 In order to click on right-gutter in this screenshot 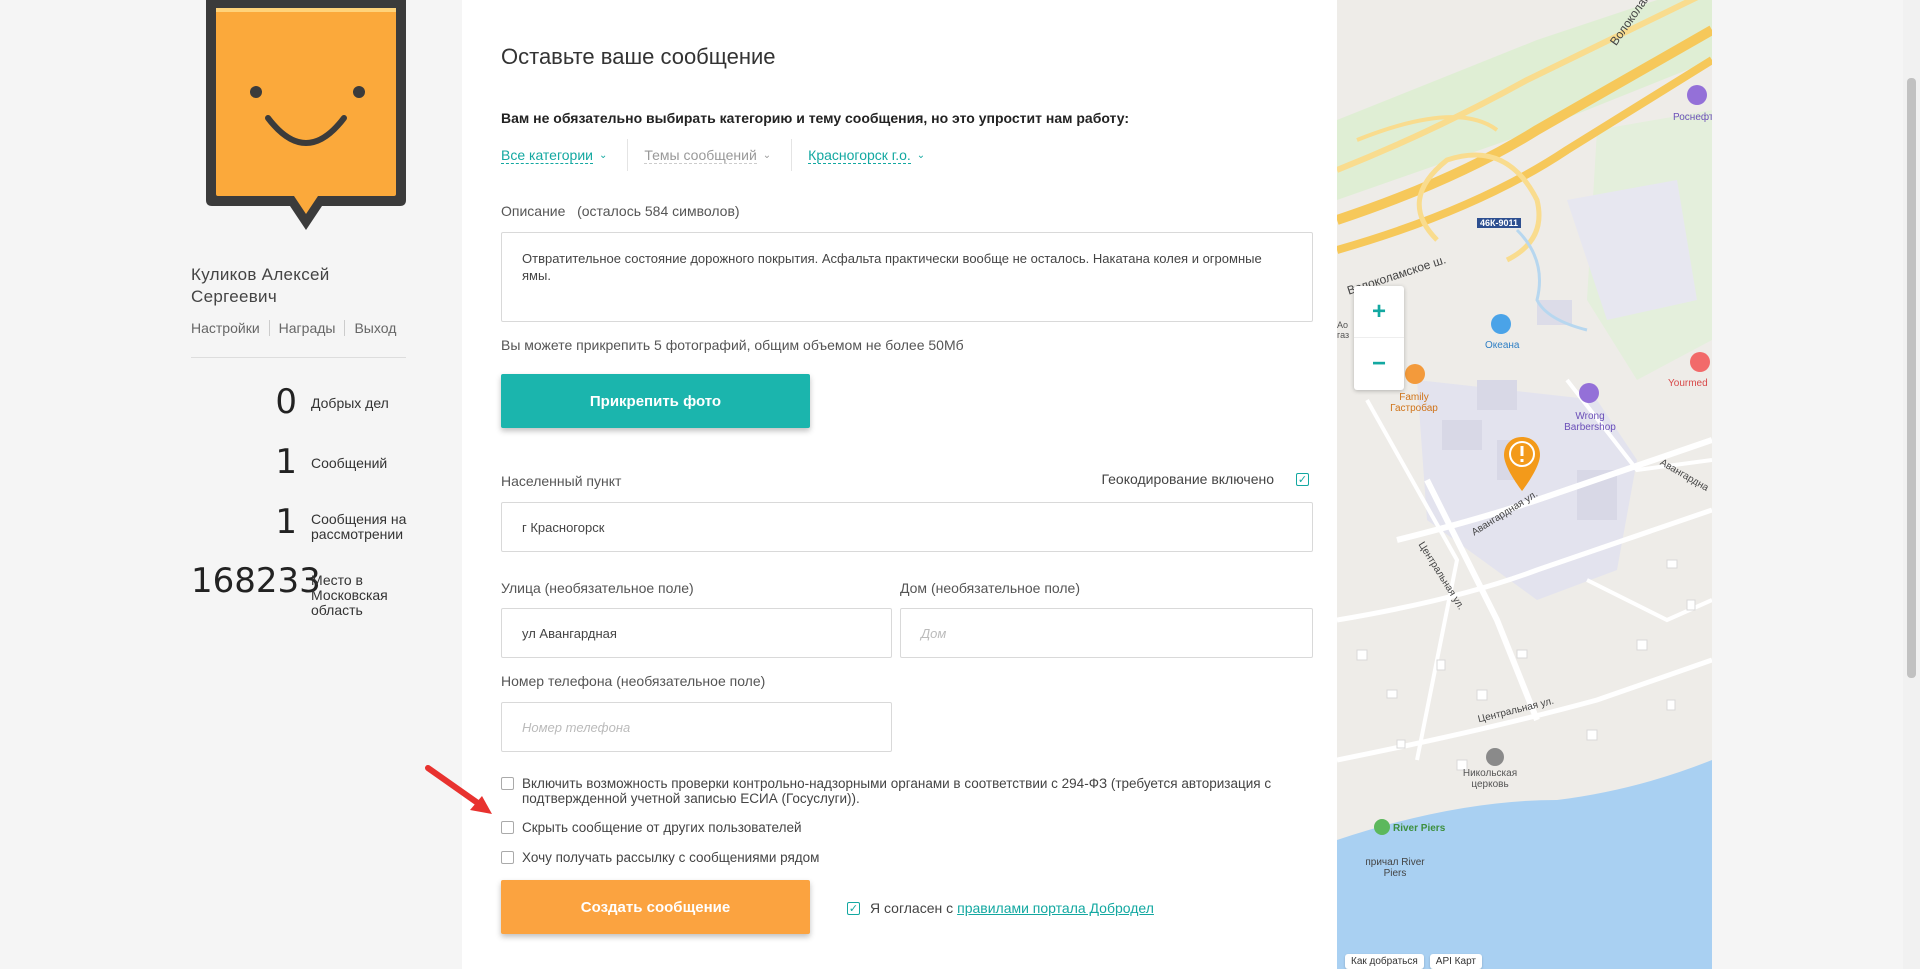, I will do `click(1816, 484)`.